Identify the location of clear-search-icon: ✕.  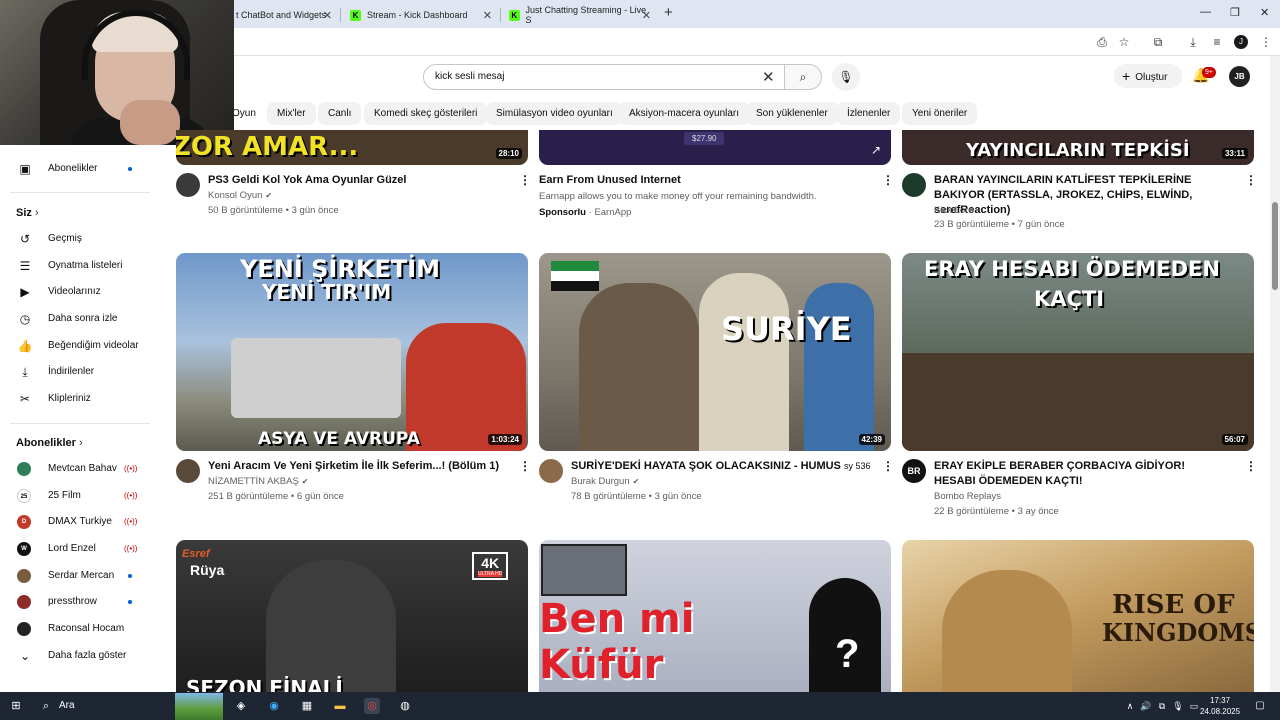
(768, 77).